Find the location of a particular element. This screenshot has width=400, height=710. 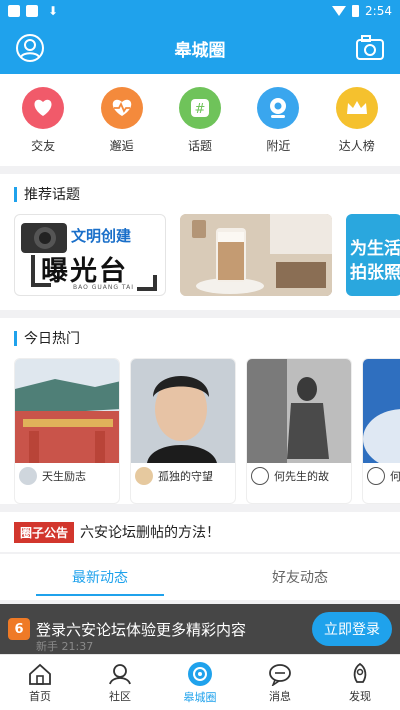

quick-action-encounter: 邂逅 is located at coordinates (122, 120).